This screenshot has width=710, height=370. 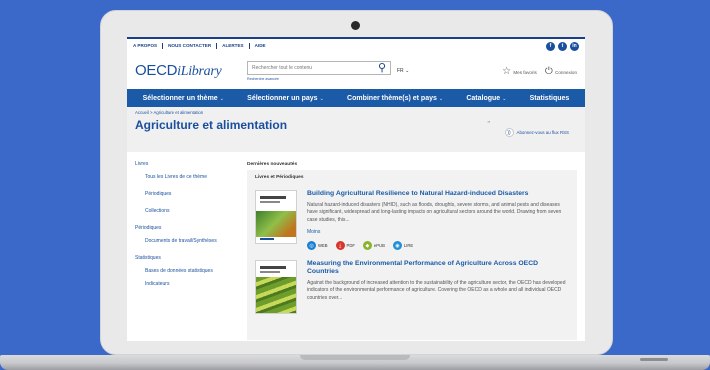 I want to click on logo-ilibrary: iLibrary, so click(x=199, y=71).